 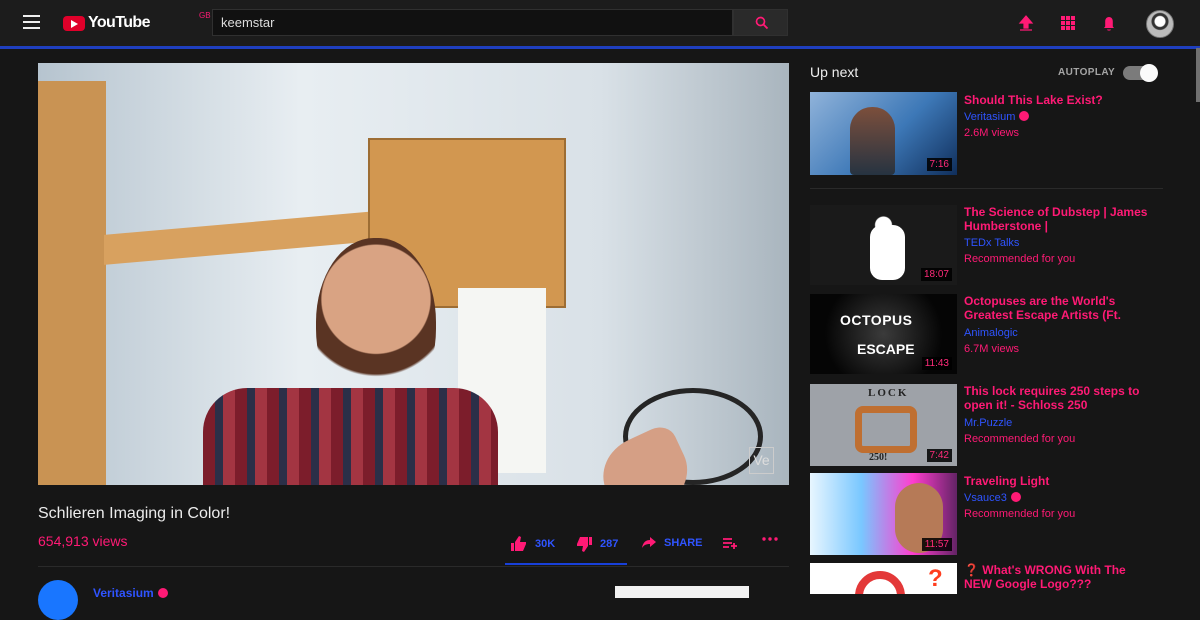 I want to click on recommendation-thumbnail-3: OCTOPUS ESCAPE 11:43, so click(x=883, y=334).